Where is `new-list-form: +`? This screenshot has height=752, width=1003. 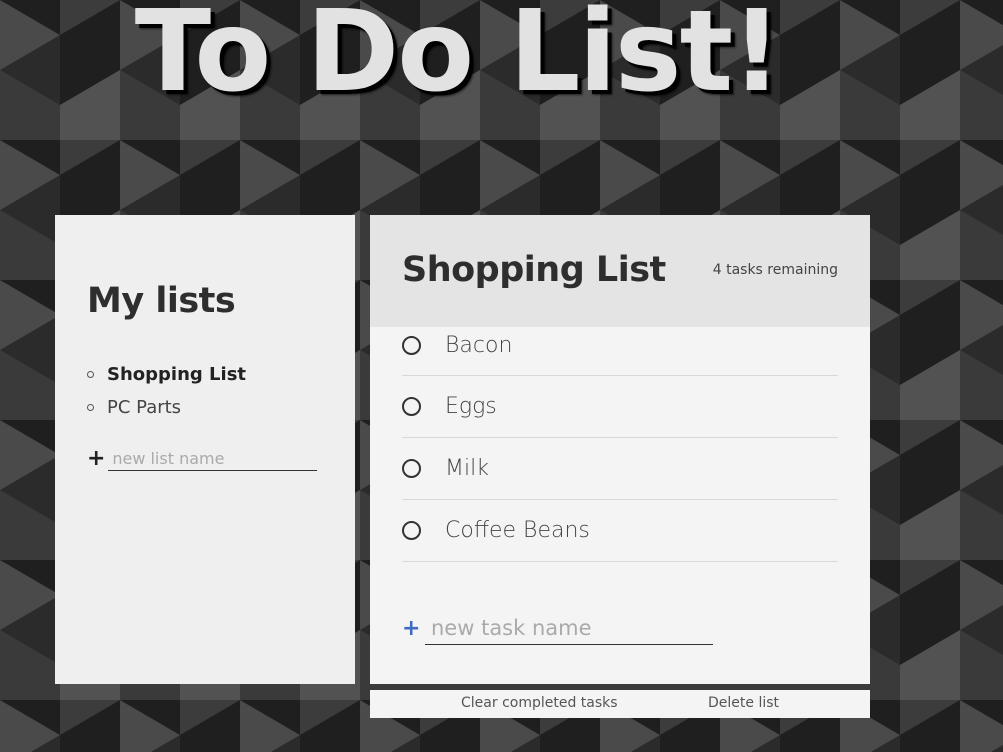 new-list-form: + is located at coordinates (202, 459).